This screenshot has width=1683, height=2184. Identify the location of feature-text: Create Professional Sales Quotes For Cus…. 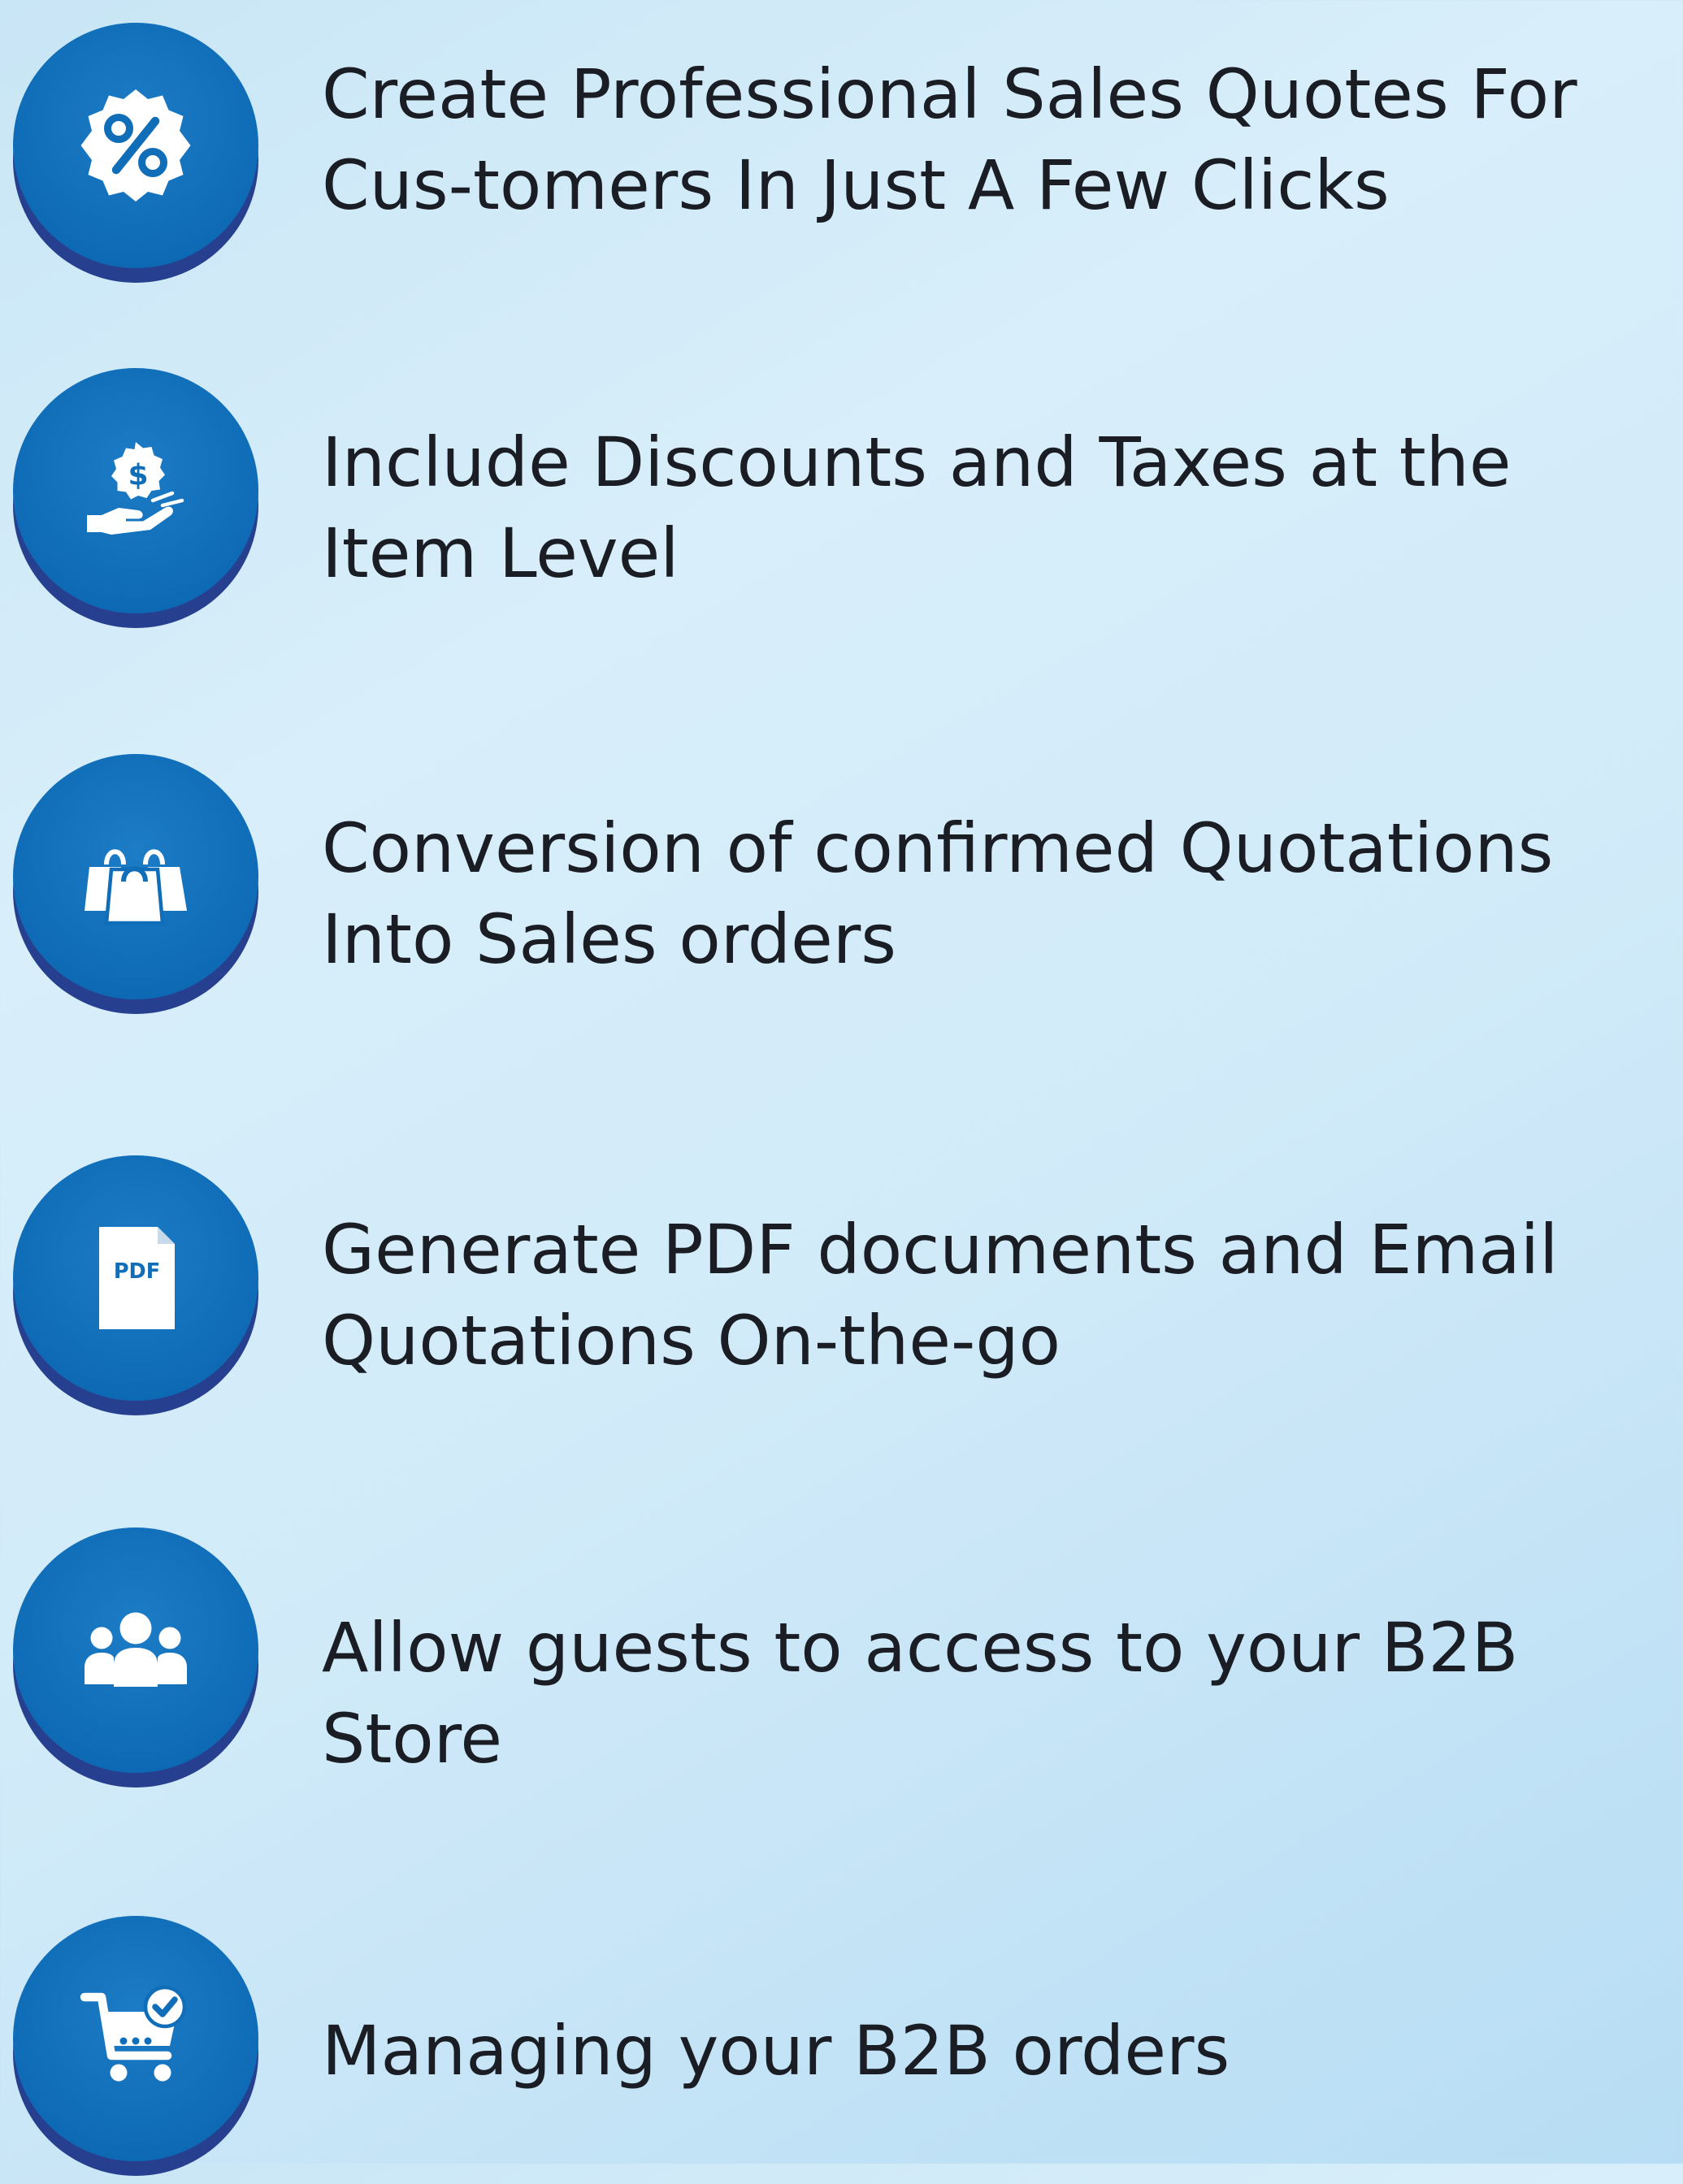
(950, 139).